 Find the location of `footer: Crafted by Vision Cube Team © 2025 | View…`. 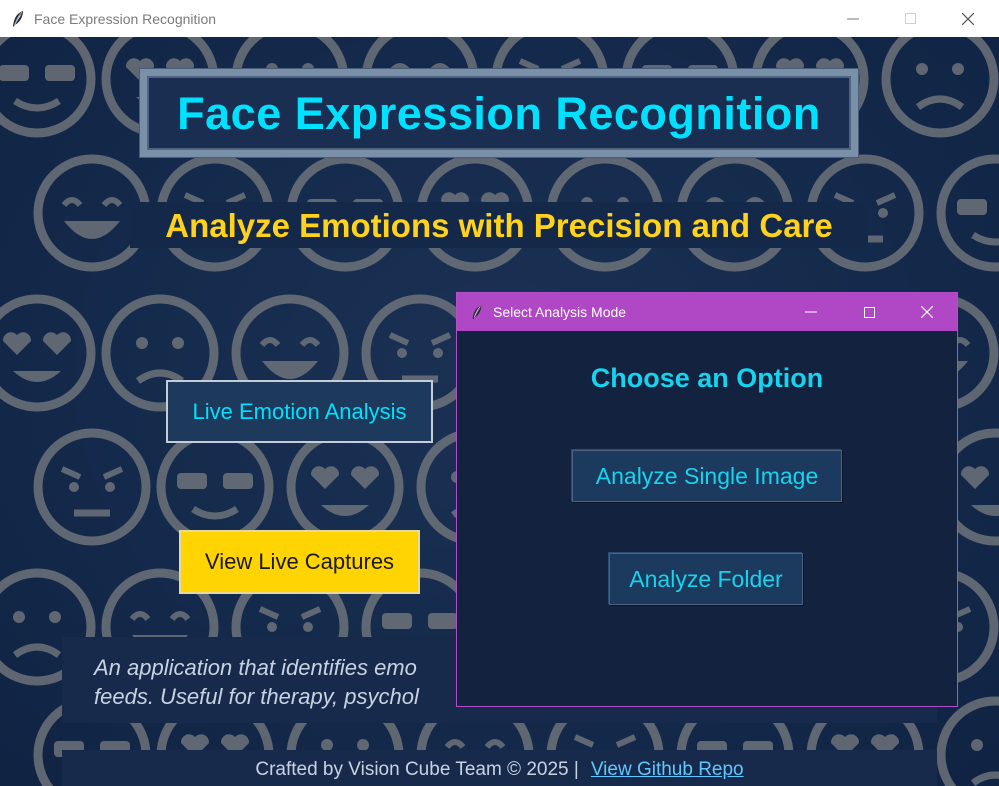

footer: Crafted by Vision Cube Team © 2025 | View… is located at coordinates (499, 768).